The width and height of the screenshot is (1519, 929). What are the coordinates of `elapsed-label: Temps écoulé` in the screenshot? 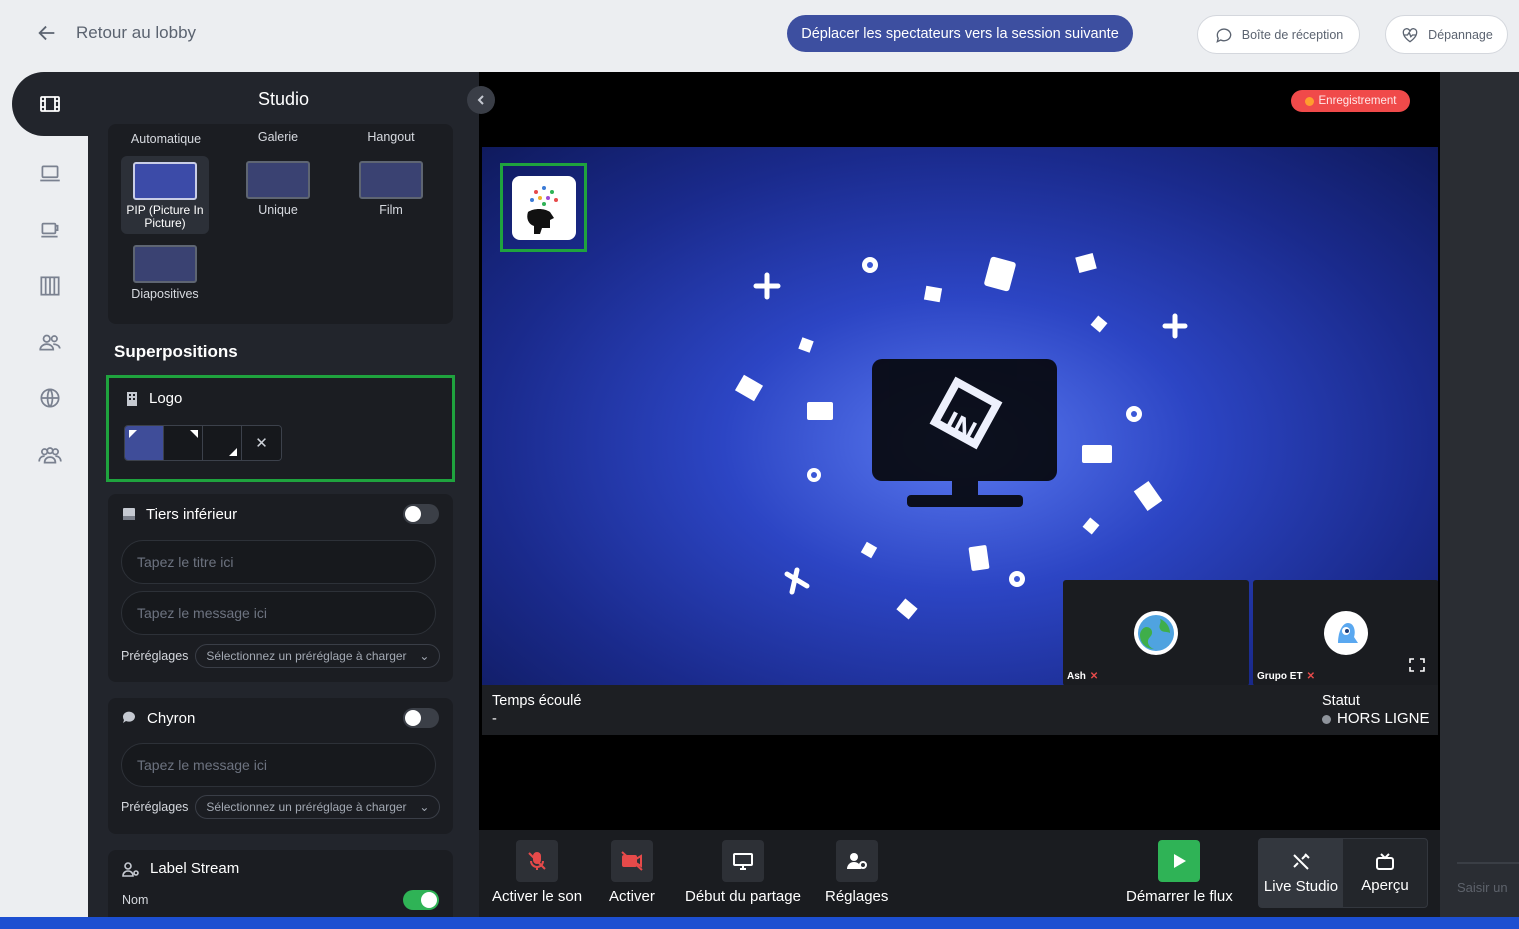 It's located at (537, 701).